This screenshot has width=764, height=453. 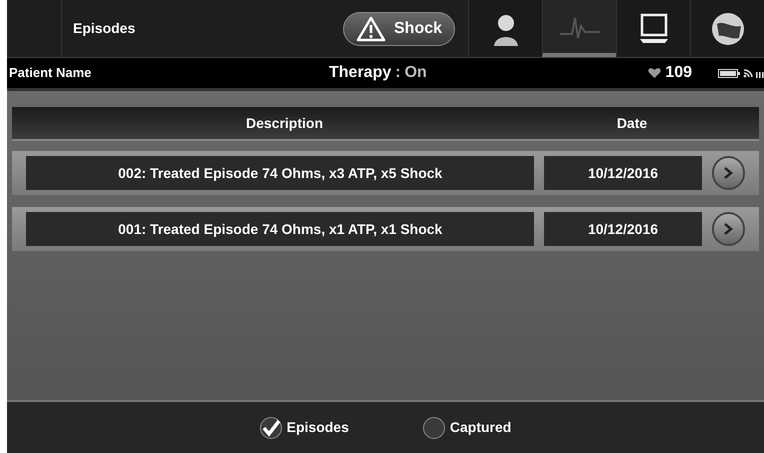 What do you see at coordinates (284, 123) in the screenshot?
I see `column-header: Description` at bounding box center [284, 123].